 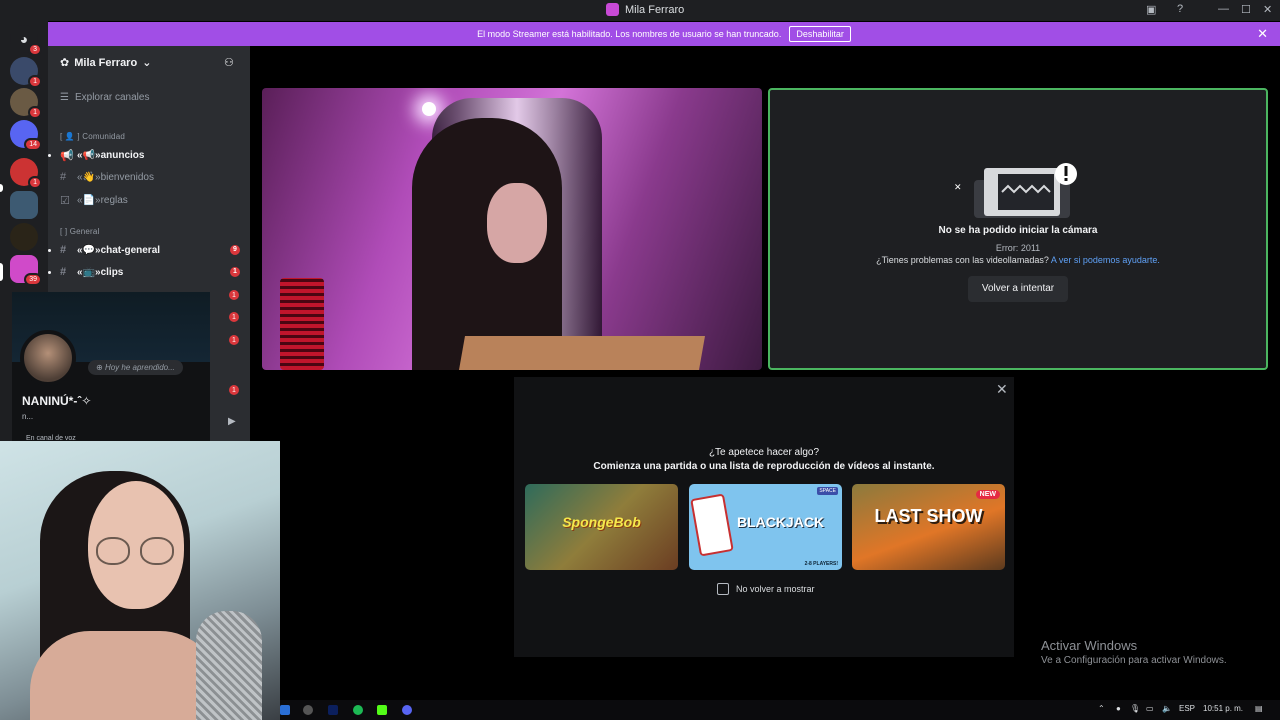 I want to click on person-face, so click(x=517, y=223).